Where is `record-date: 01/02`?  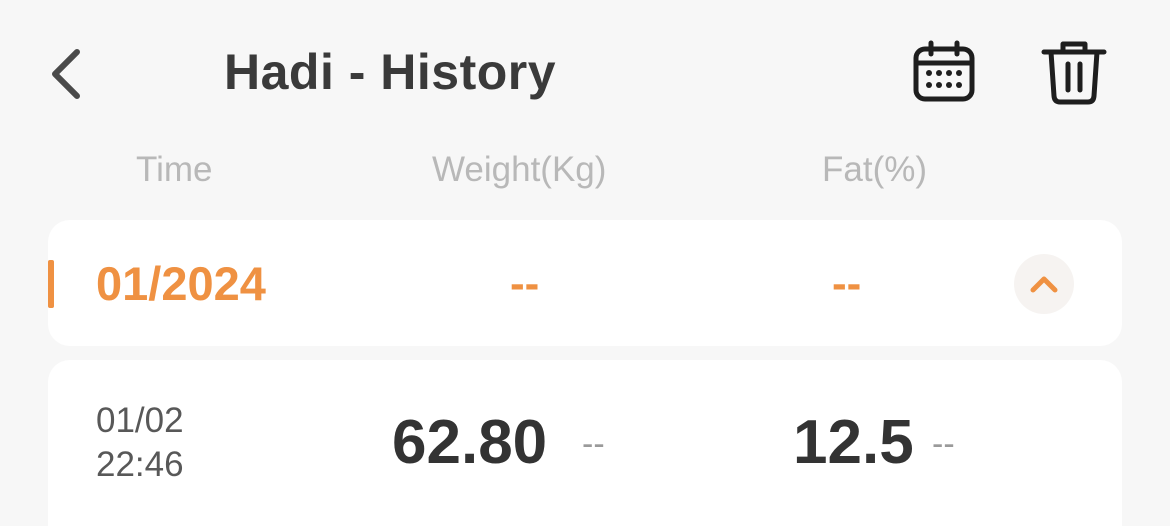
record-date: 01/02 is located at coordinates (140, 420).